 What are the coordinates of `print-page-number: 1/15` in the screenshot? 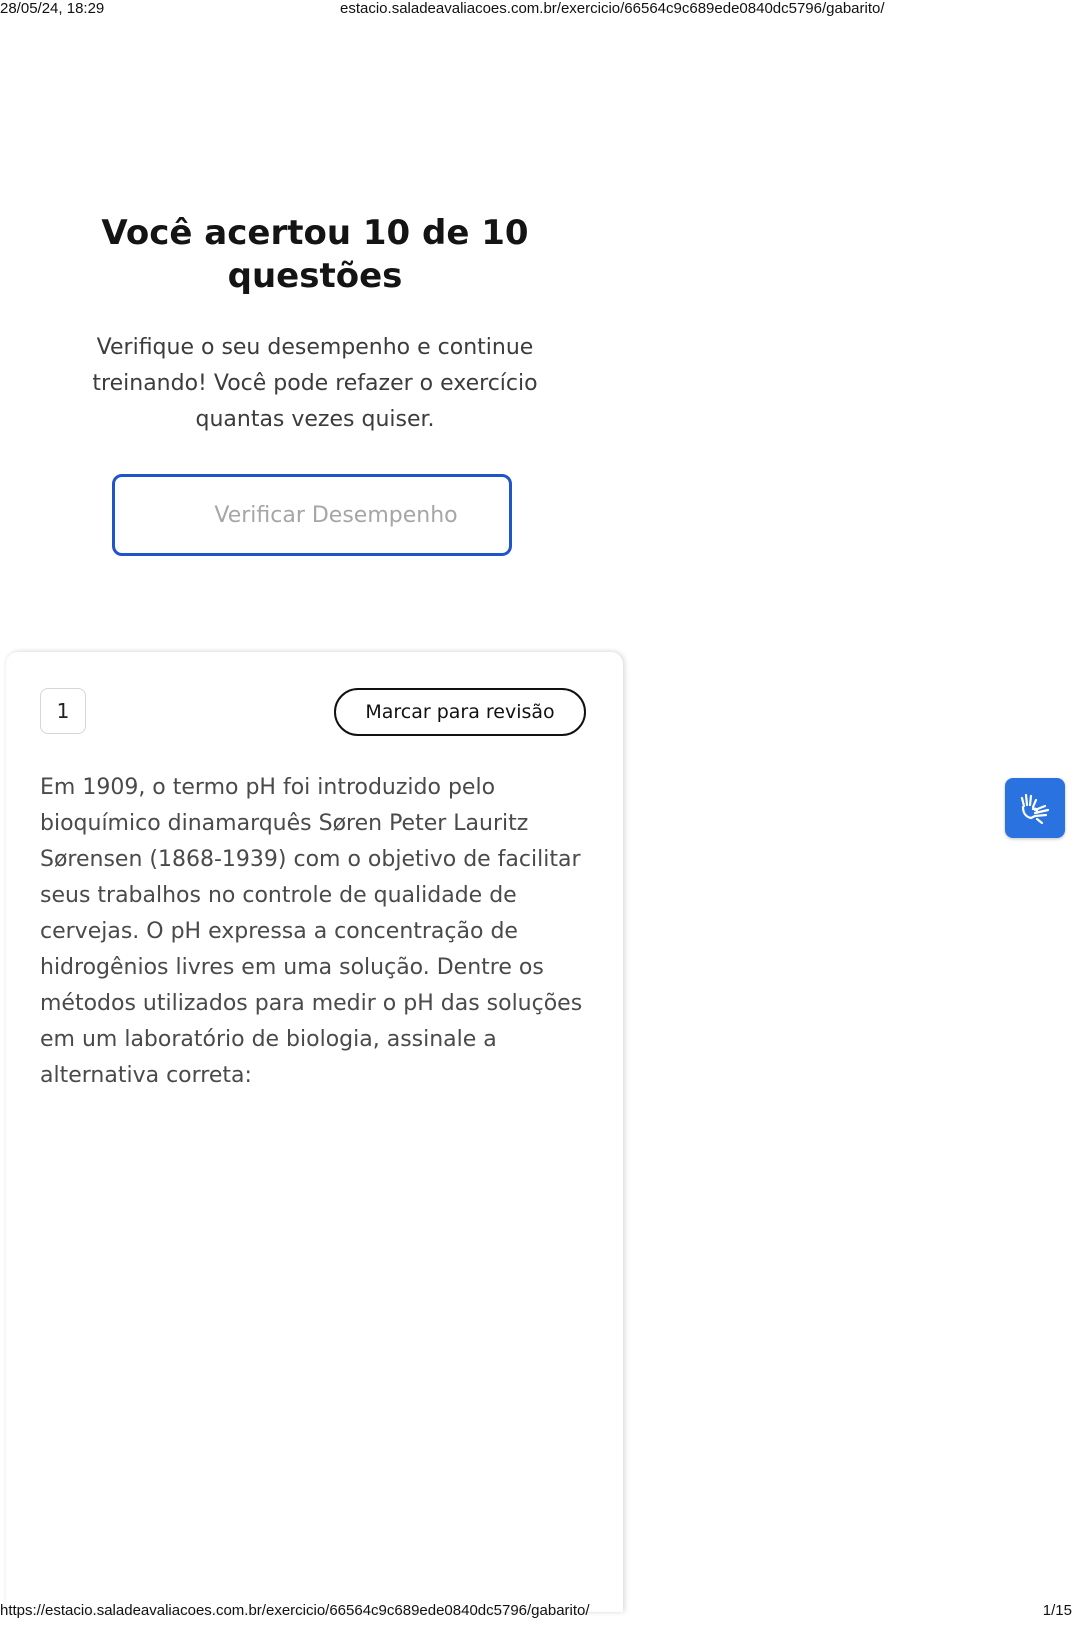 It's located at (1057, 1610).